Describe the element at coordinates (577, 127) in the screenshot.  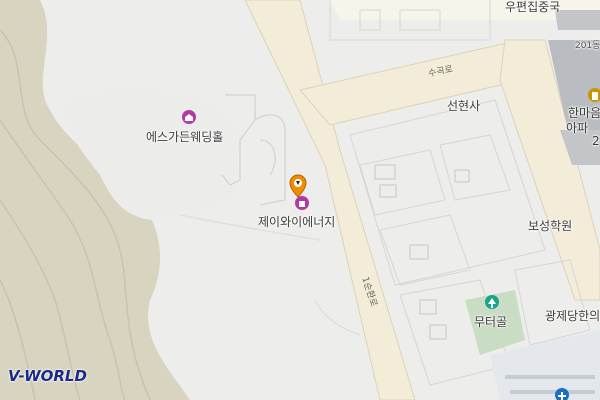
I see `apartment-name-2-label: 아파` at that location.